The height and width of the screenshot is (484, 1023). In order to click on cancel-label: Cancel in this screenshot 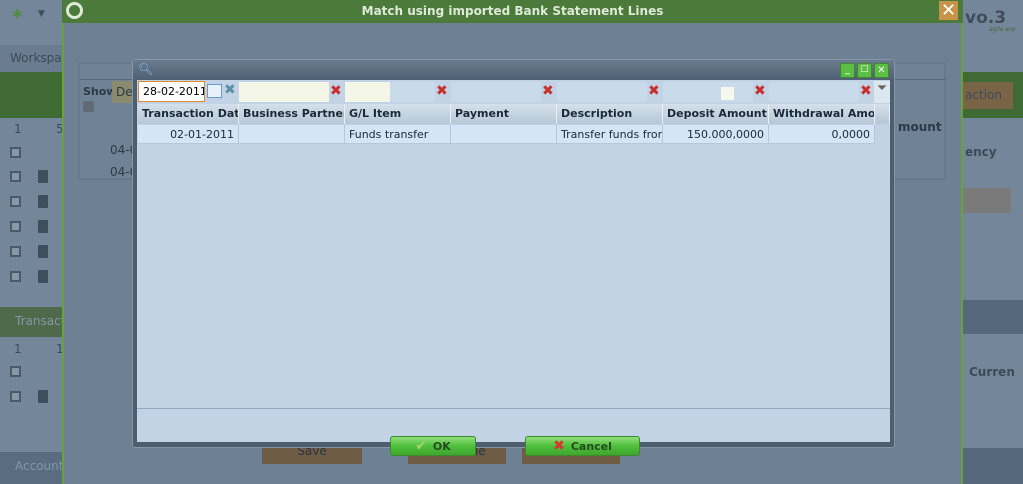, I will do `click(591, 446)`.